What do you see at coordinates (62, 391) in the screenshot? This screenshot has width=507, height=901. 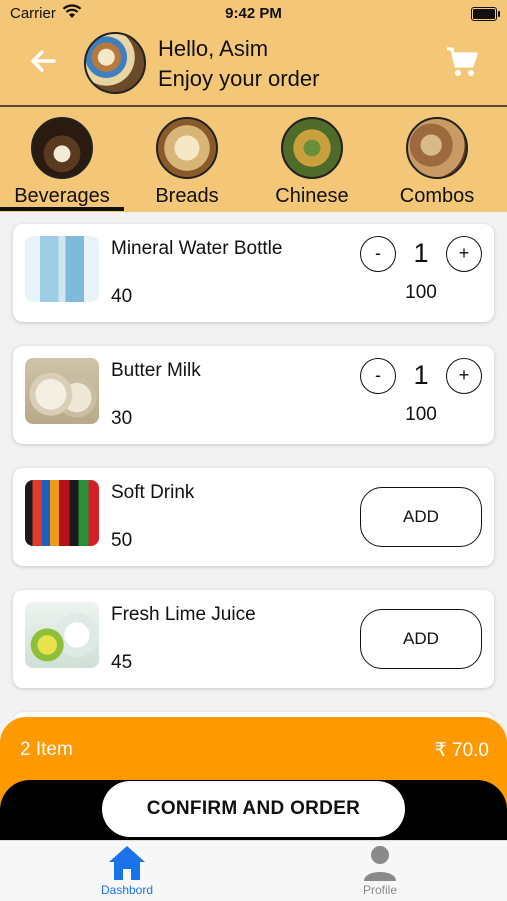 I see `butter-milk-image` at bounding box center [62, 391].